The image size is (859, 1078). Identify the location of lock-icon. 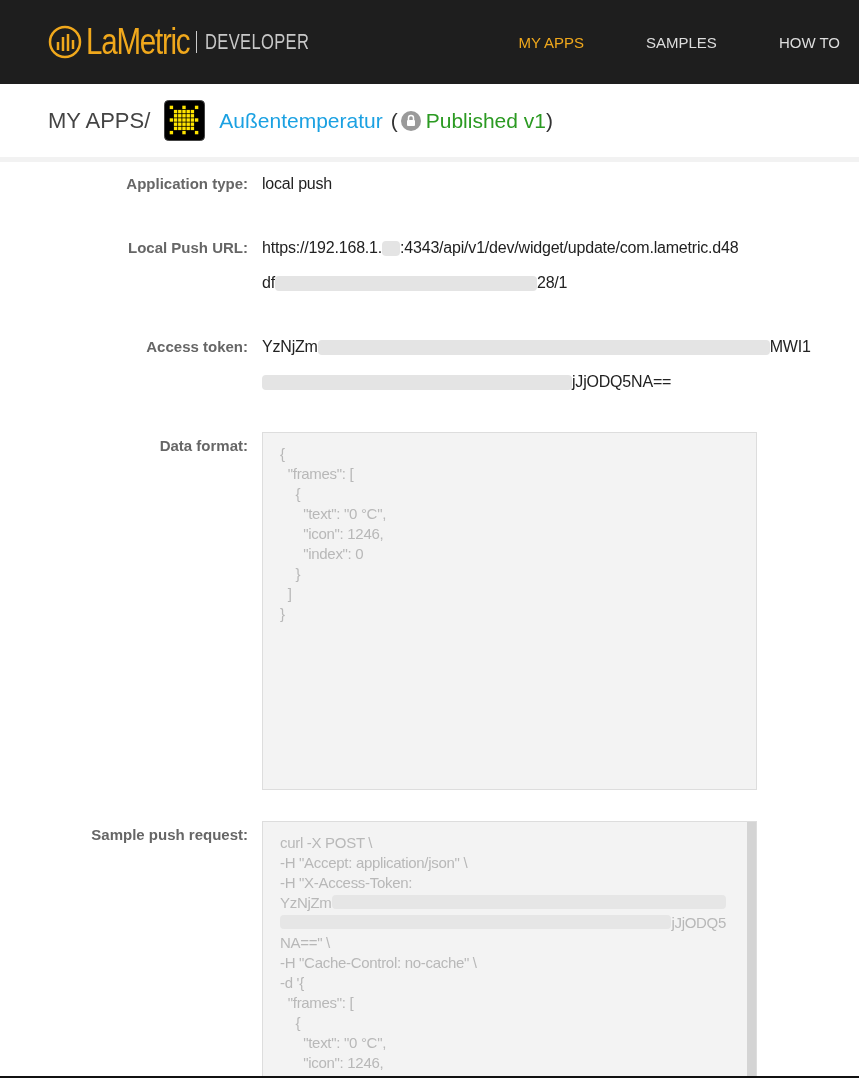
(410, 120).